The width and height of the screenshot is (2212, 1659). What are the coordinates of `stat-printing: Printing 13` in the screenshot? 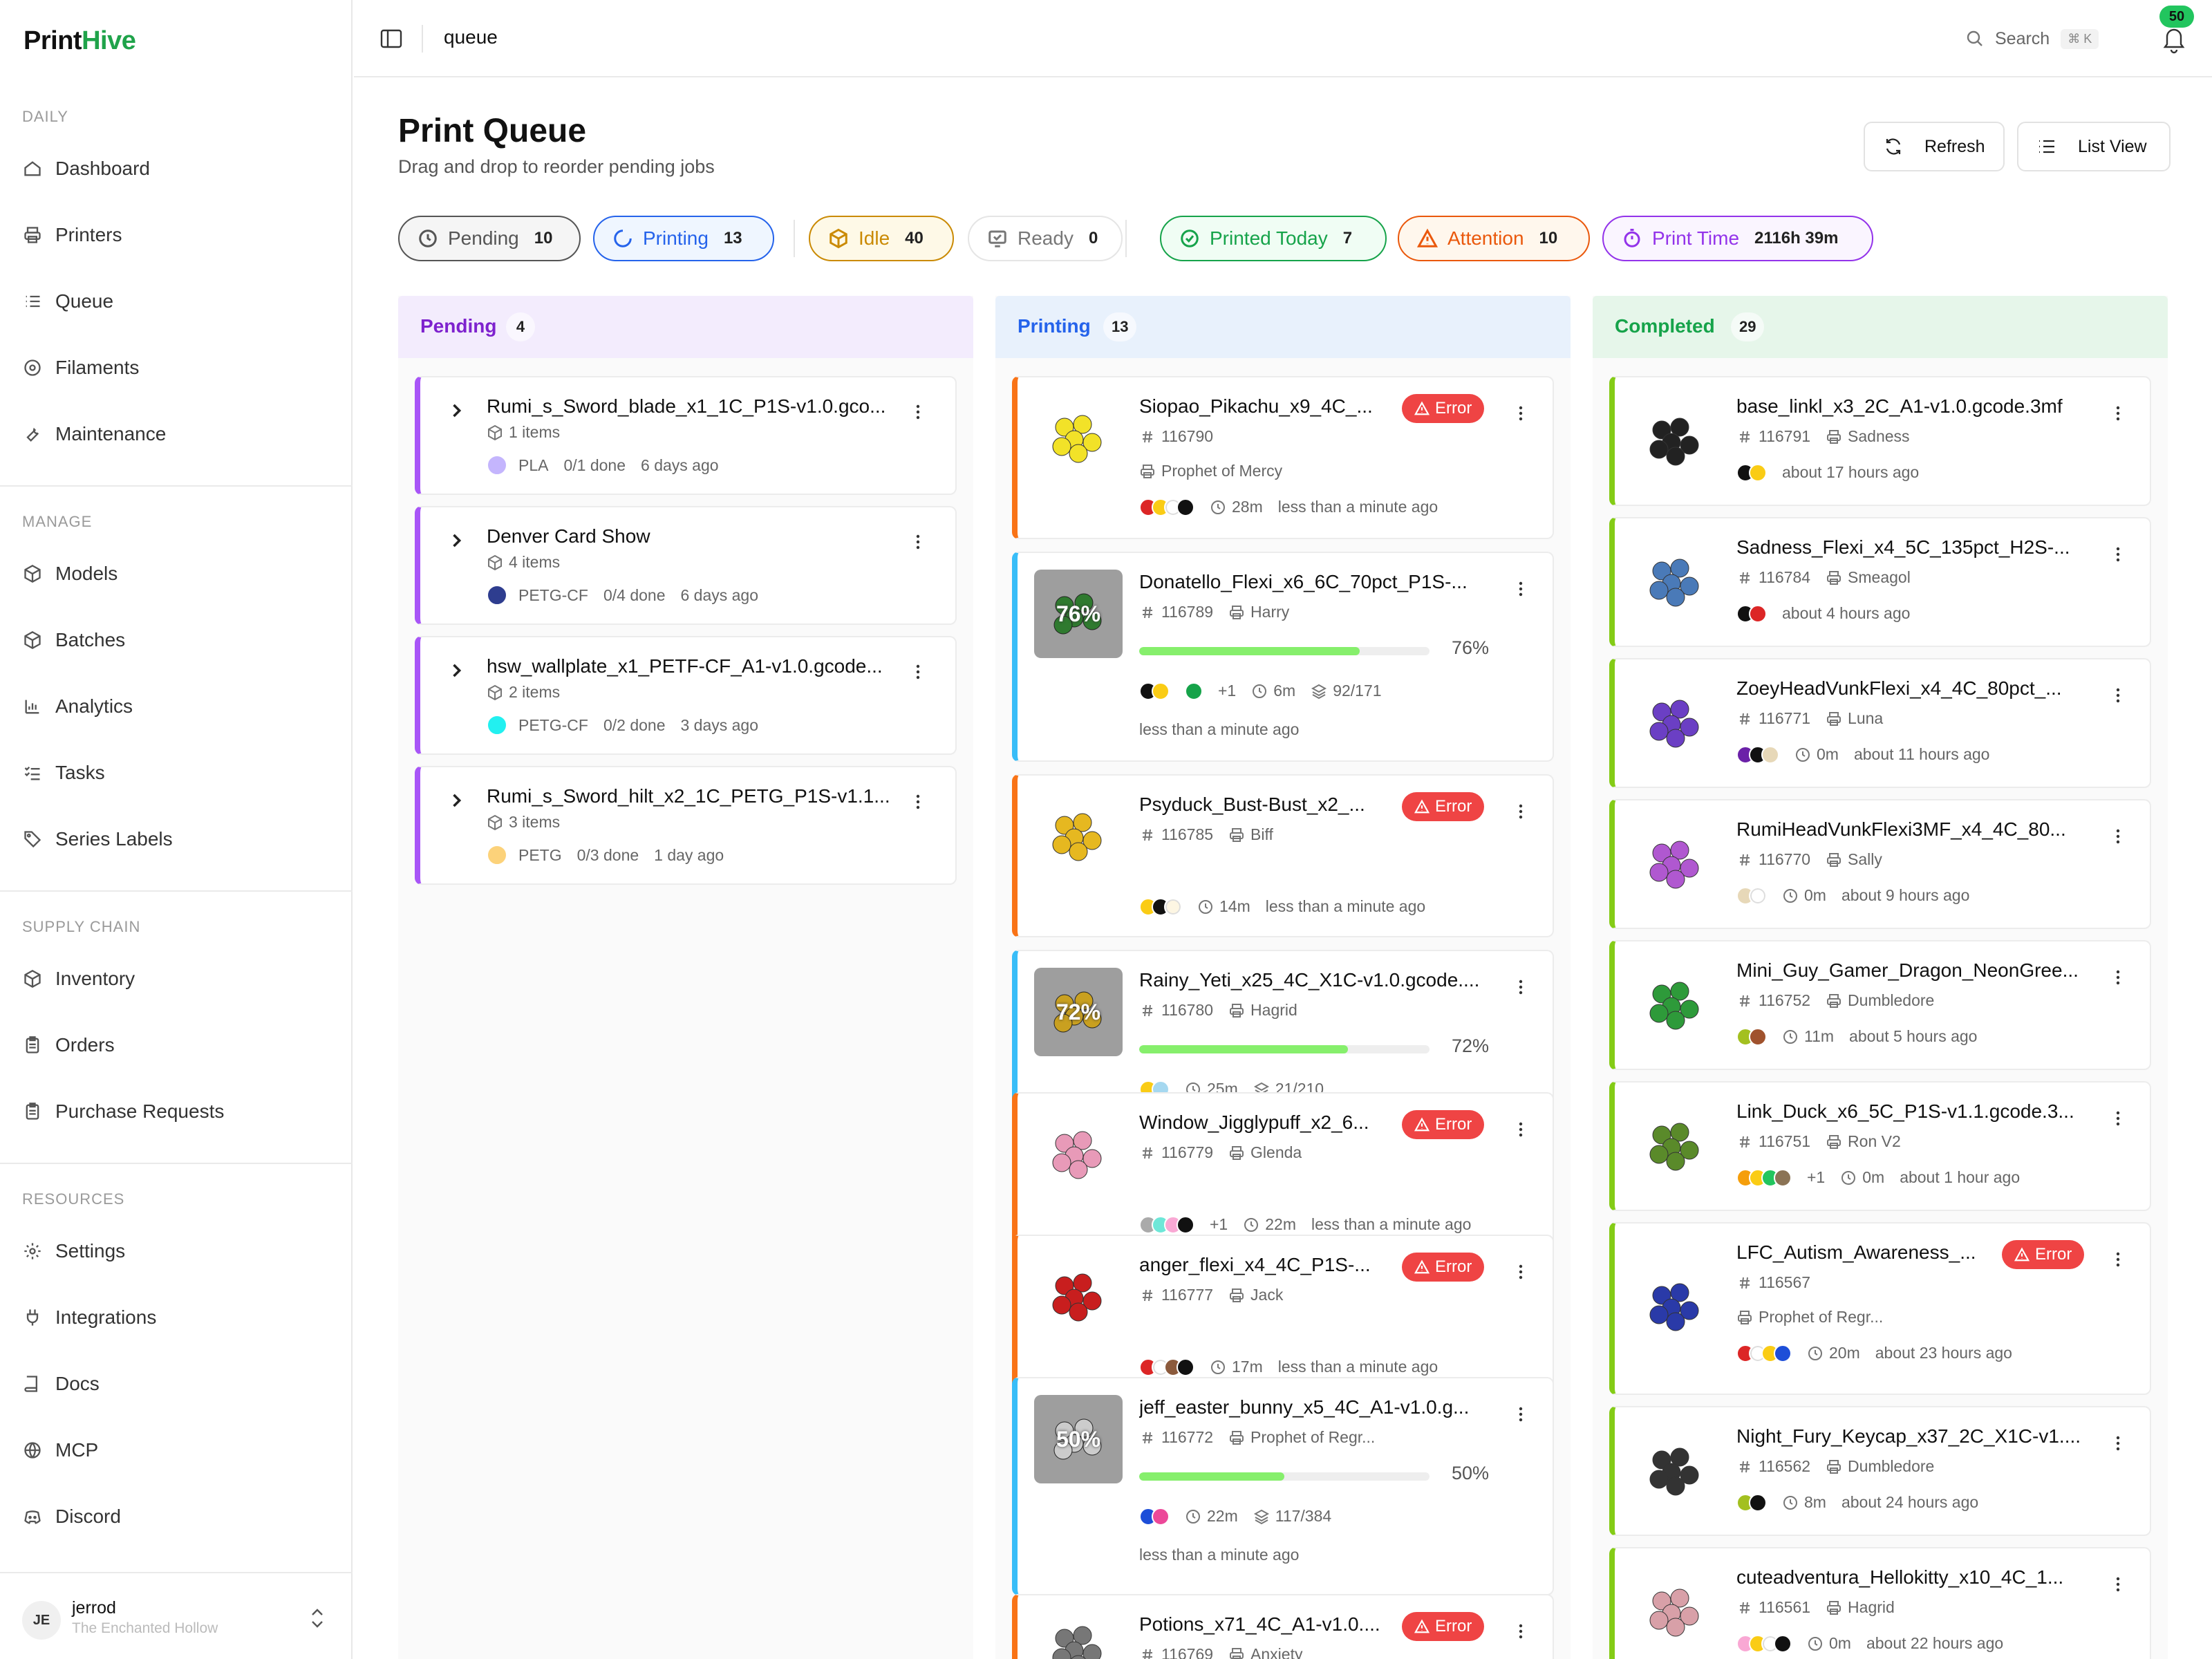 It's located at (684, 239).